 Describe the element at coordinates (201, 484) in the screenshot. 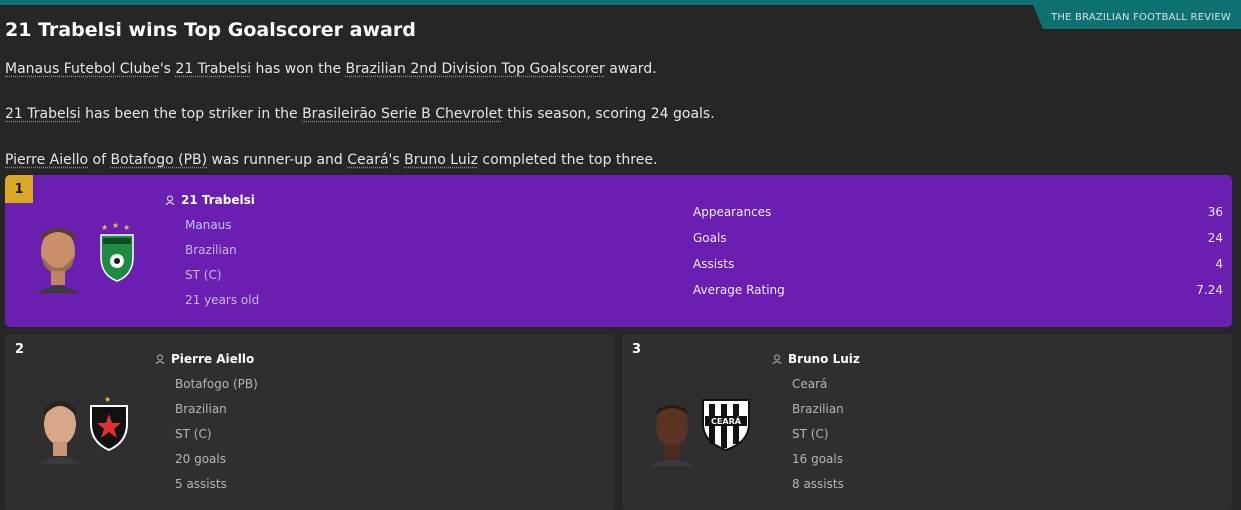

I see `runner-up-assists: 5 assists` at that location.